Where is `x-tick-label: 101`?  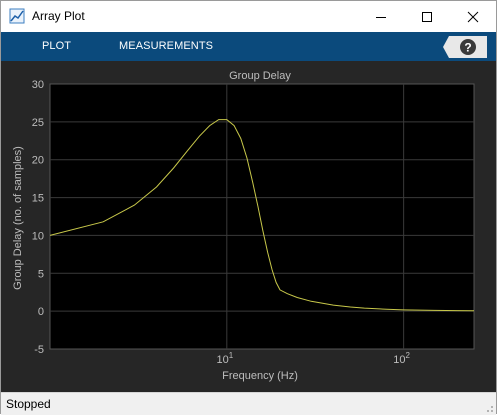
x-tick-label: 101 is located at coordinates (224, 358).